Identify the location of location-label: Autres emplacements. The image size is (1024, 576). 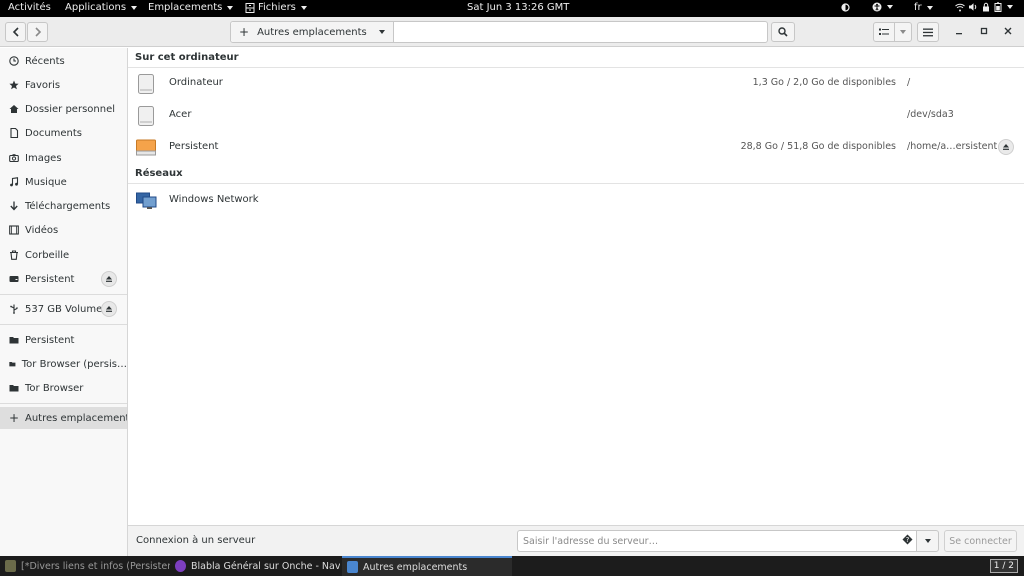
(312, 32).